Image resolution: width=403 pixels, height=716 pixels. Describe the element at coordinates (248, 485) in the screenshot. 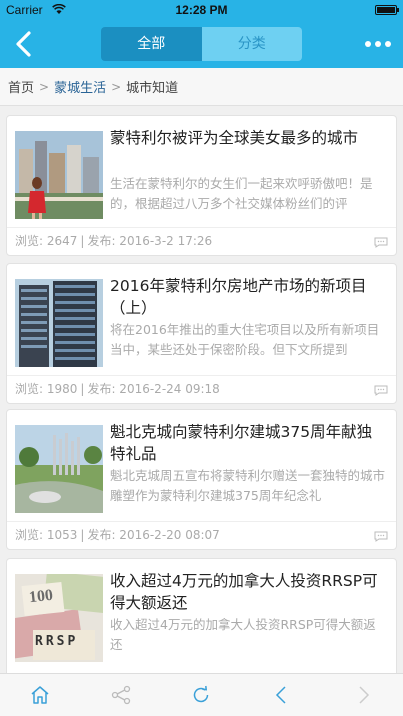

I see `article-summary: 魁北克城周五宣布将蒙特利尔赠送一套独特的城市雕塑作为蒙特利尔建城375周年纪念礼` at that location.